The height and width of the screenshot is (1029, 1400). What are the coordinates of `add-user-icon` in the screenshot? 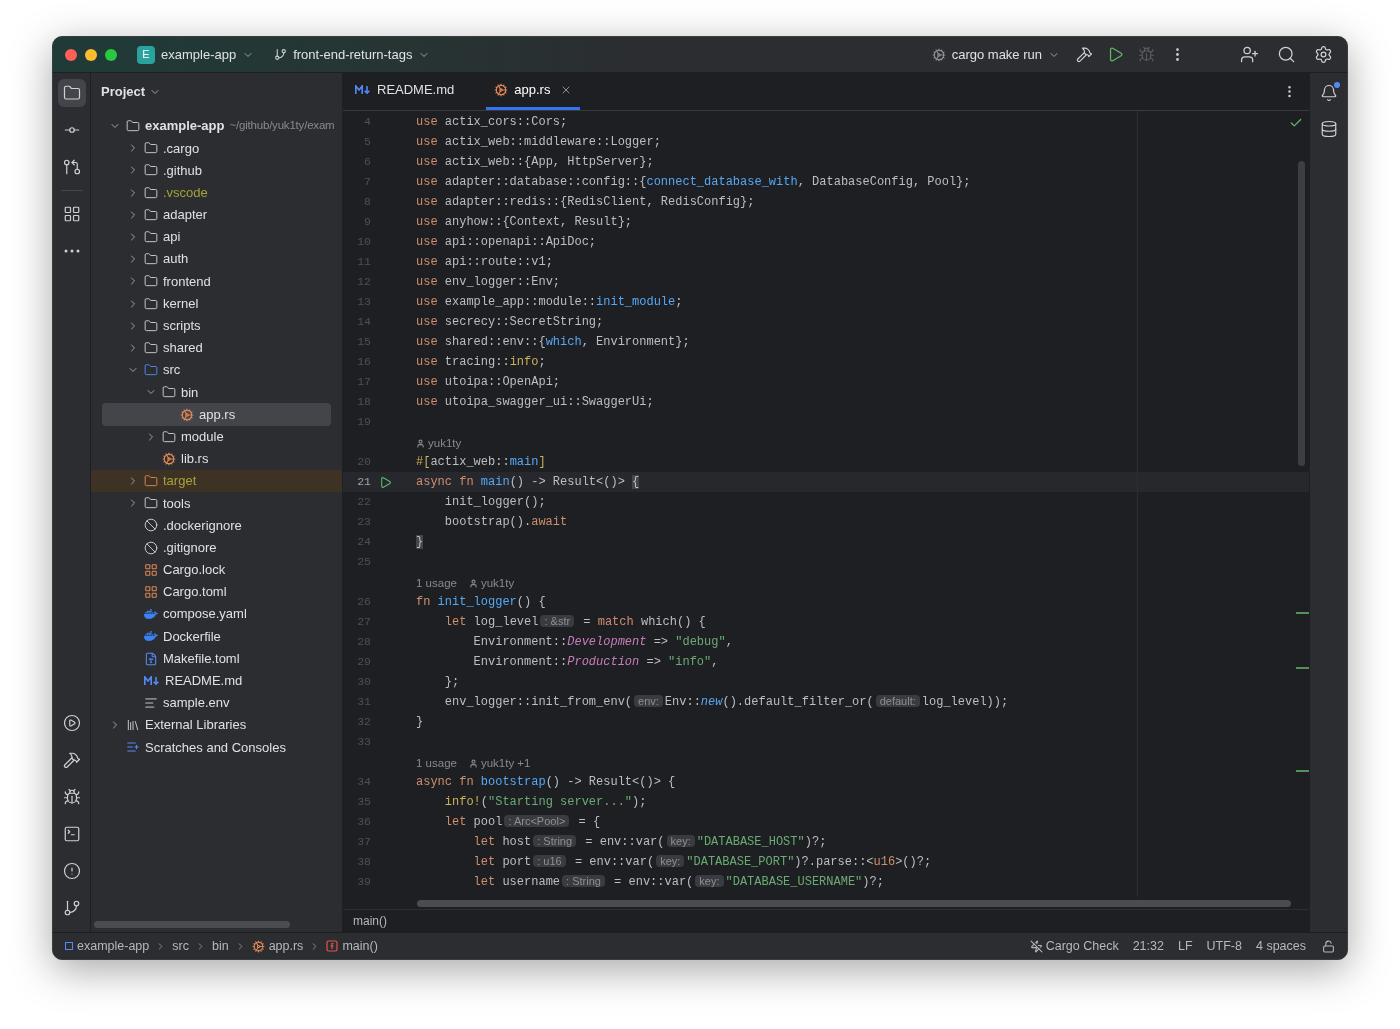 It's located at (1249, 54).